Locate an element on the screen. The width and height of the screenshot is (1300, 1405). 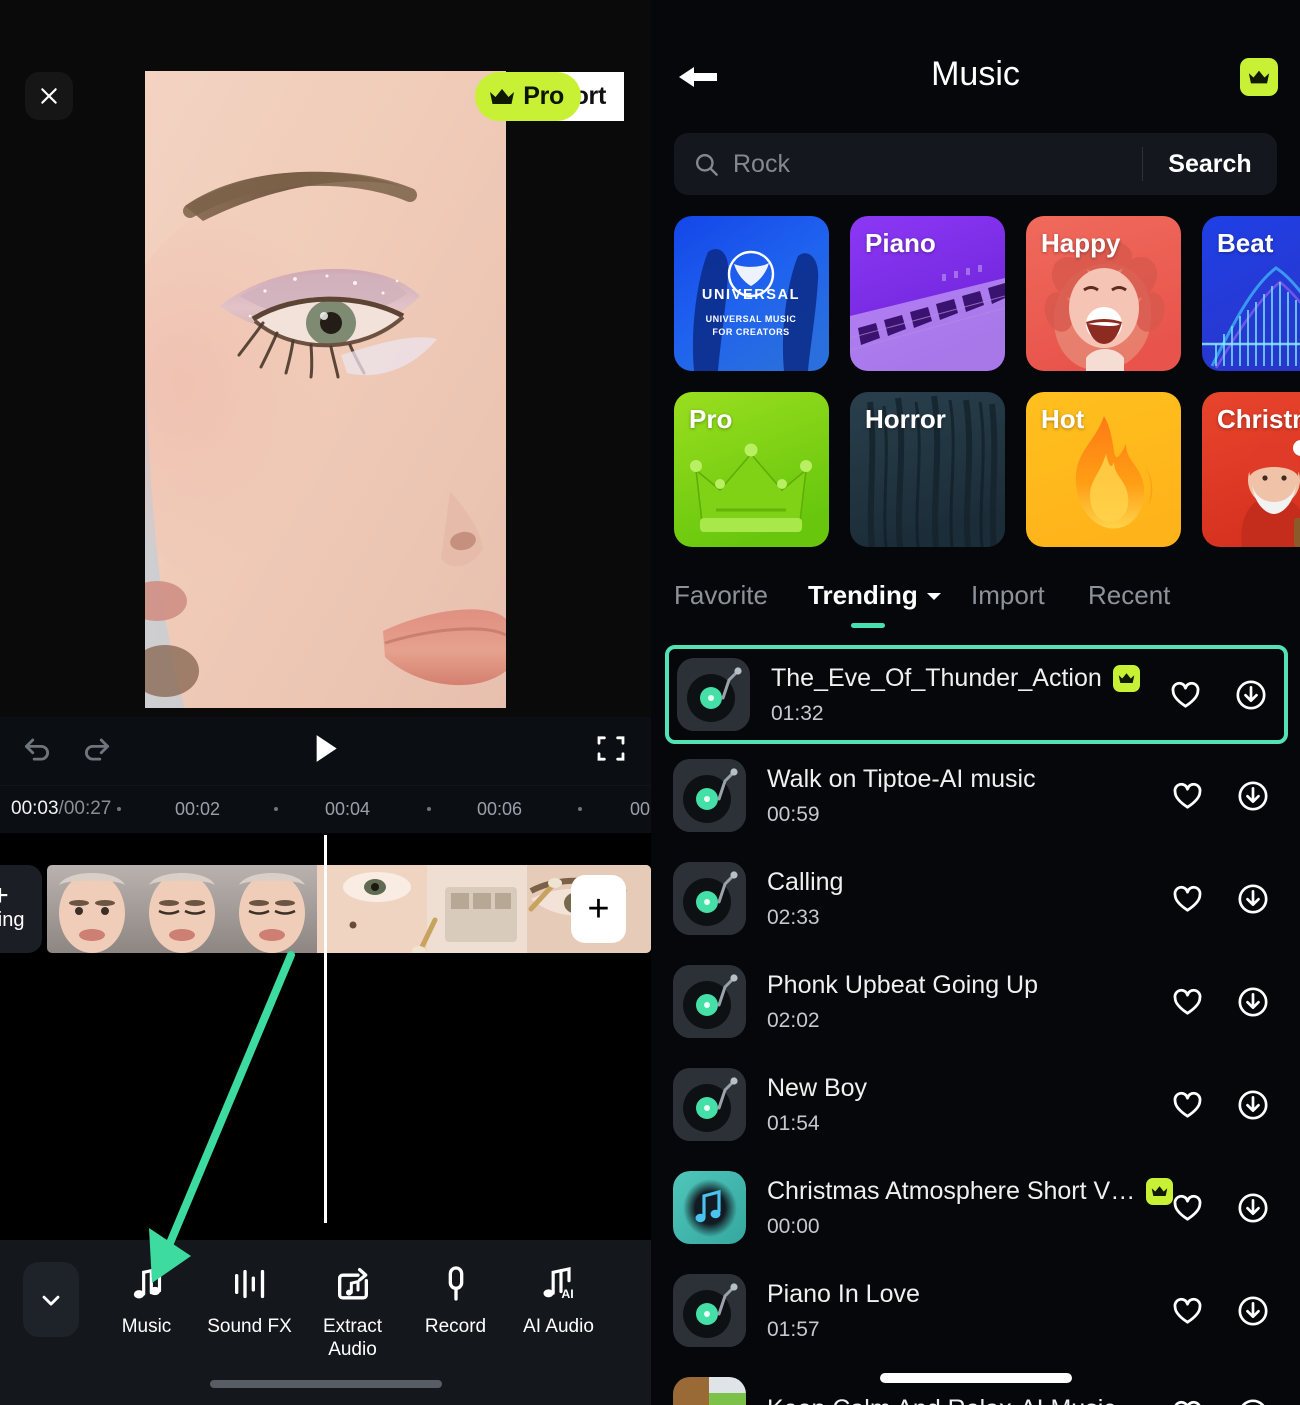
track-title: Piano In Love is located at coordinates (843, 1293).